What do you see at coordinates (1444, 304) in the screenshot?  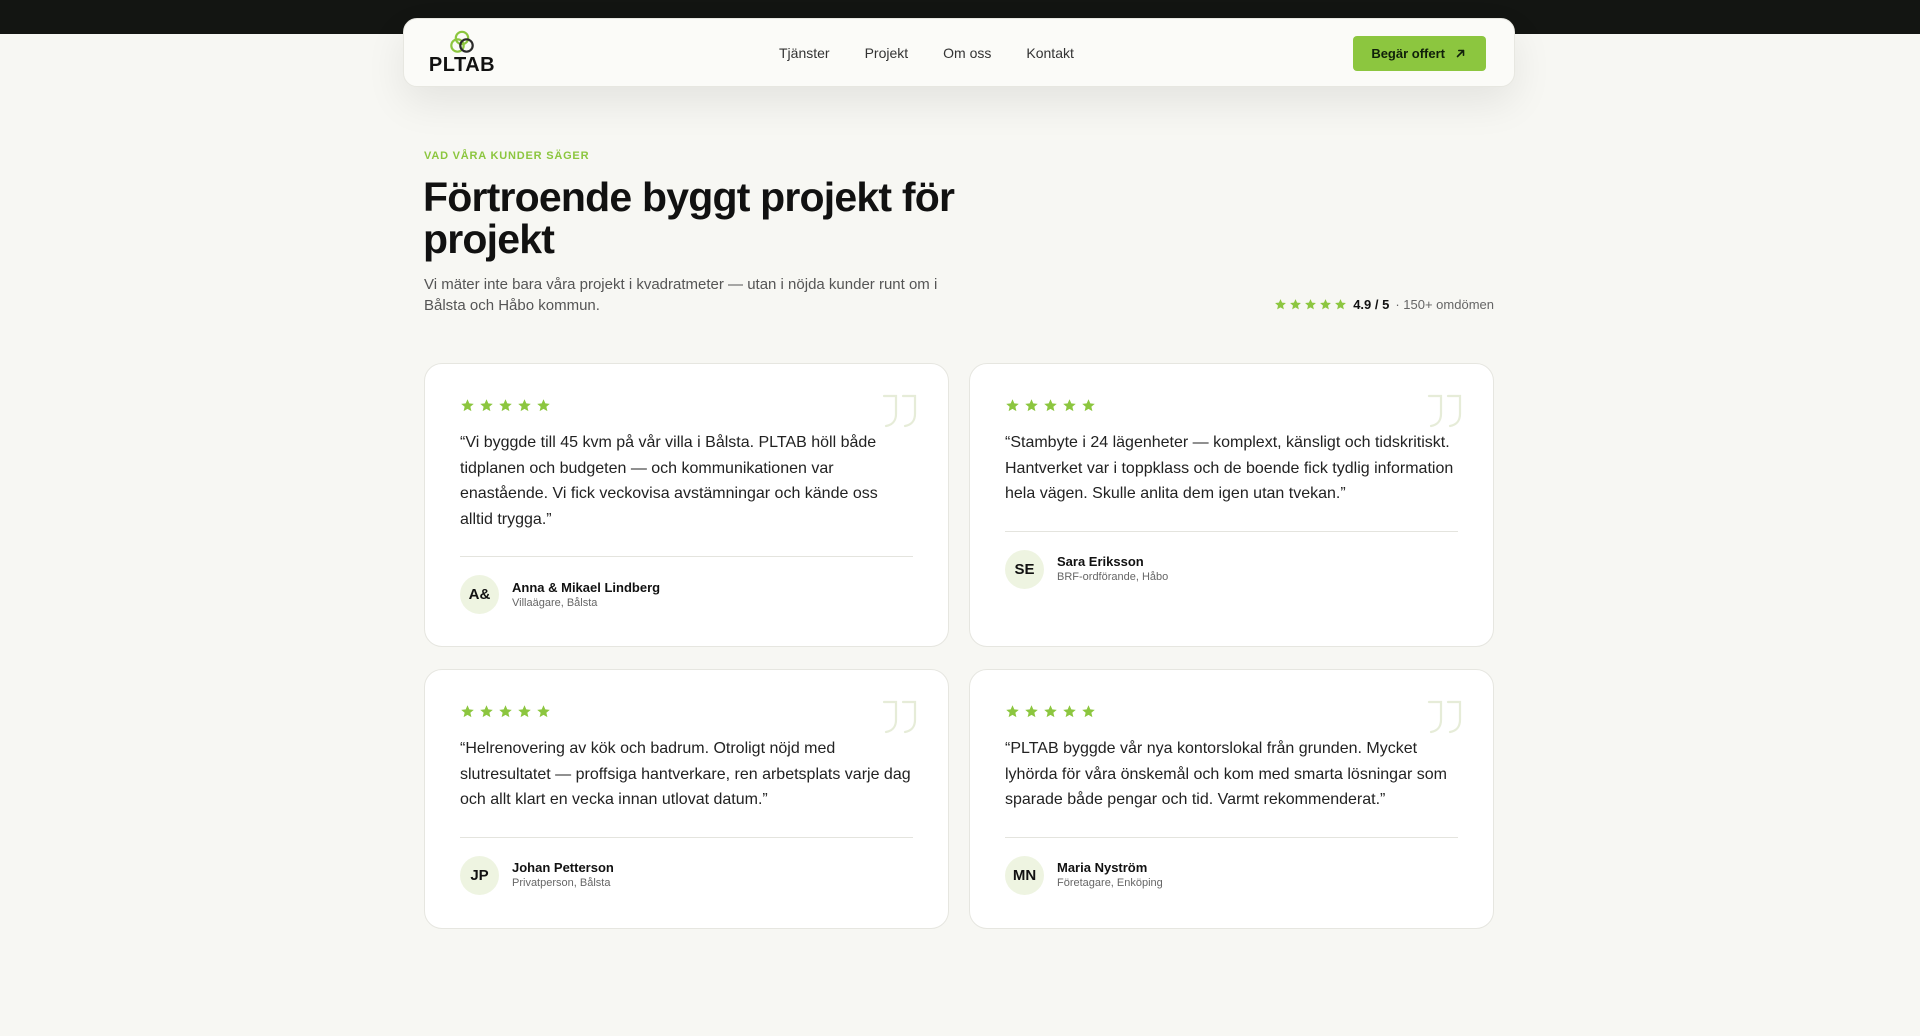 I see `rating-count: · 150+ omdömen` at bounding box center [1444, 304].